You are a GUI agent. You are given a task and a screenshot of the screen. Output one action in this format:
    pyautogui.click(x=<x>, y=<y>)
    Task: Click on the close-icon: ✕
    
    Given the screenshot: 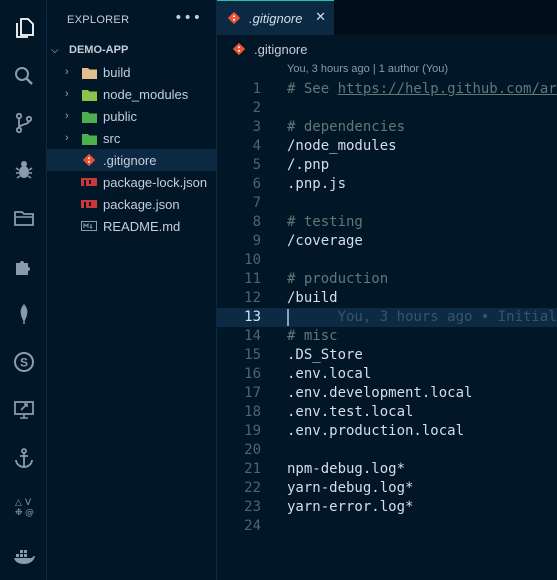 What is the action you would take?
    pyautogui.click(x=320, y=17)
    